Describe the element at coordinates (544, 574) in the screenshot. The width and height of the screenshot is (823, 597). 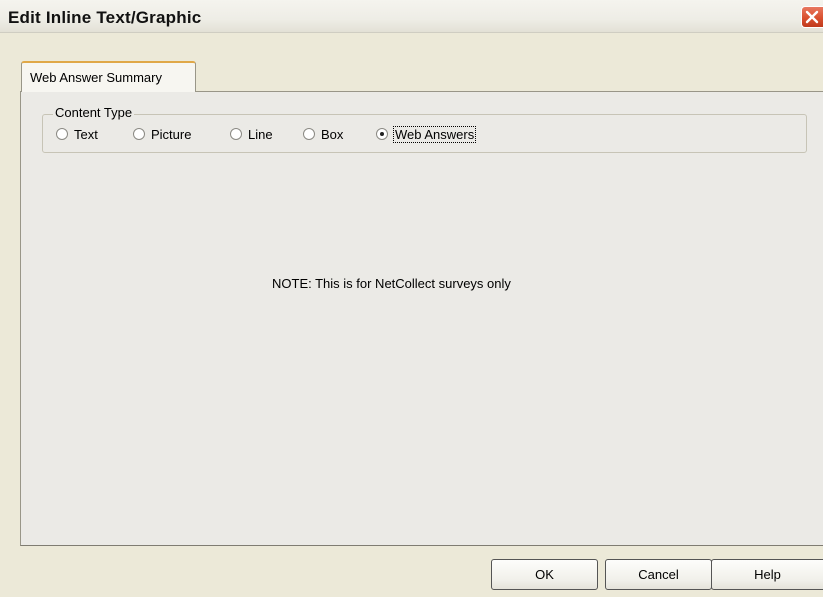
I see `ok-button: OK` at that location.